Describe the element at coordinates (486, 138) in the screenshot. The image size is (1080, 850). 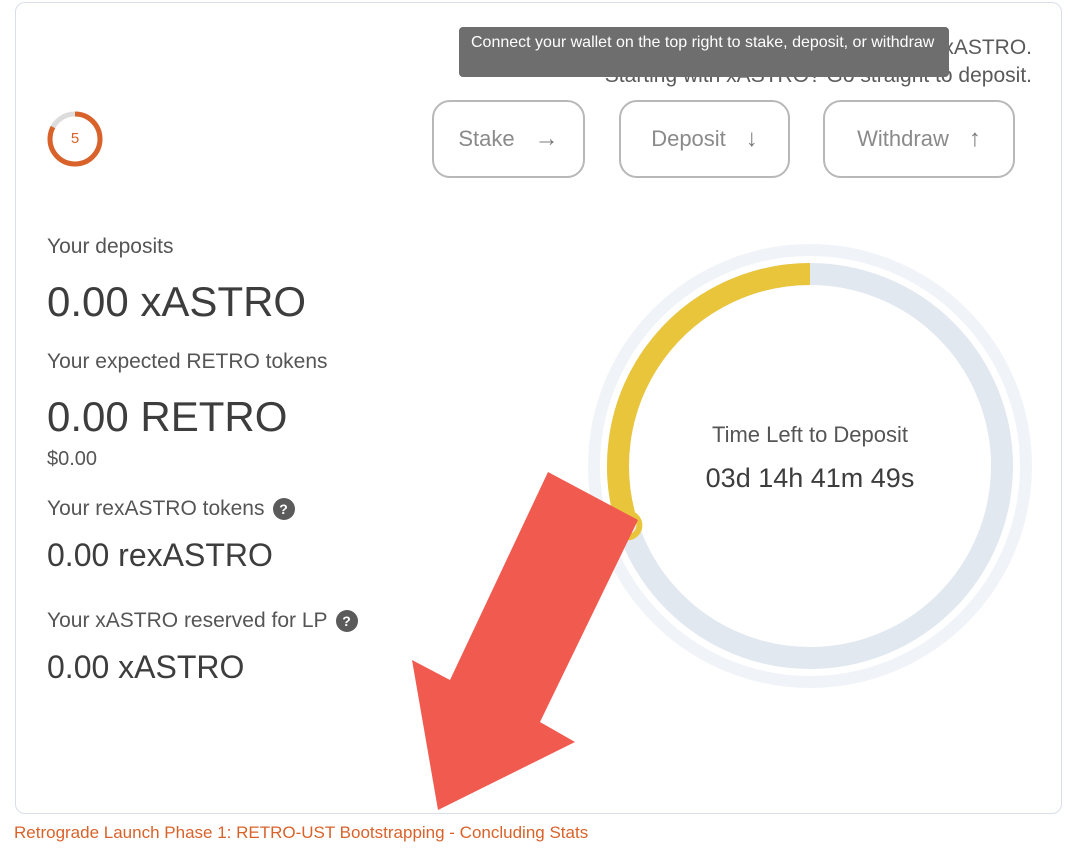
I see `stake-button-label: Stake` at that location.